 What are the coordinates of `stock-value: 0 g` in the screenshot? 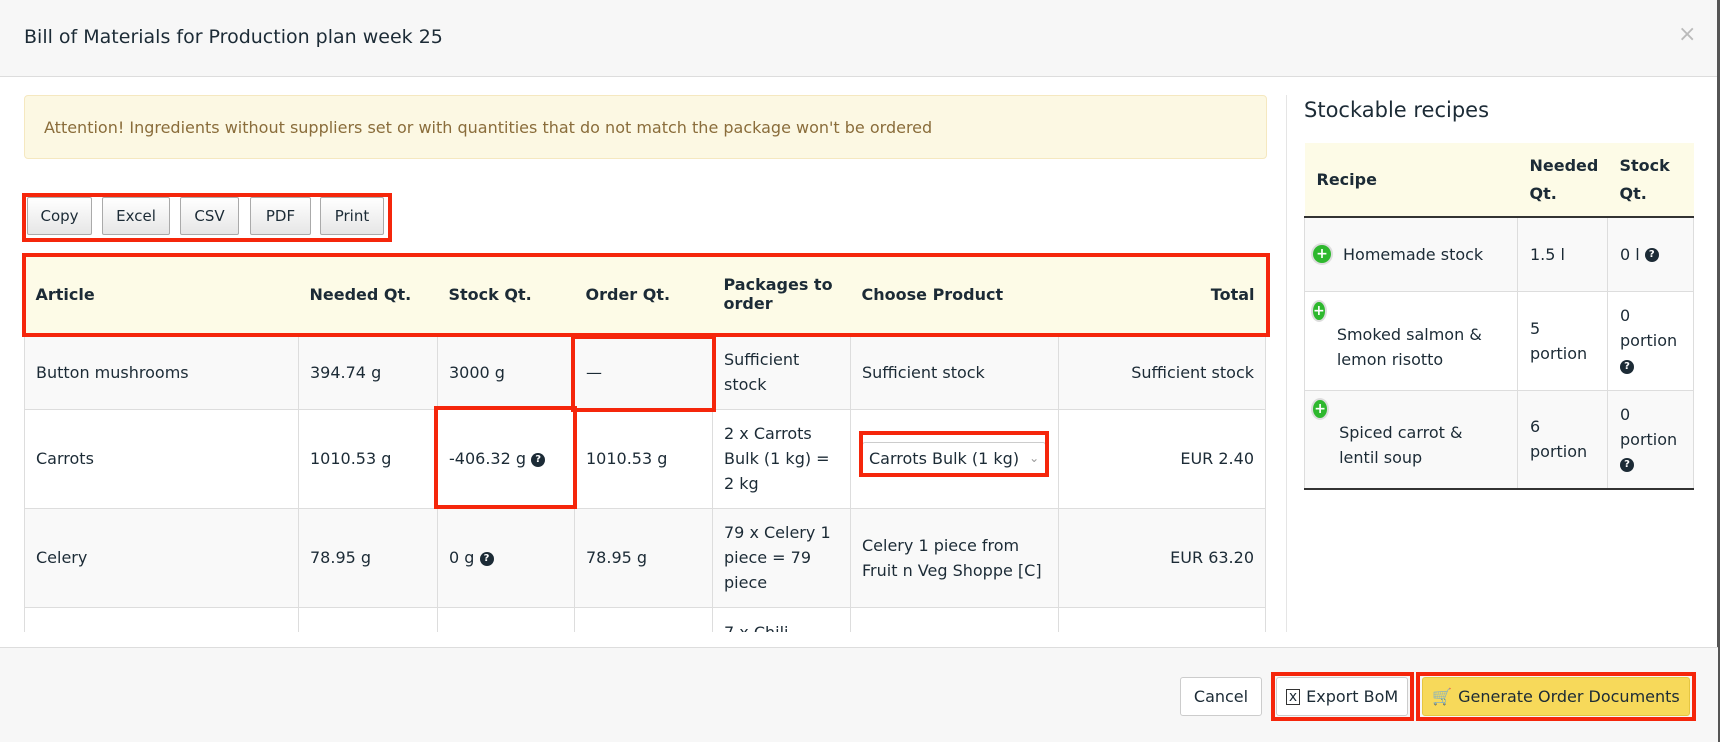 It's located at (462, 557).